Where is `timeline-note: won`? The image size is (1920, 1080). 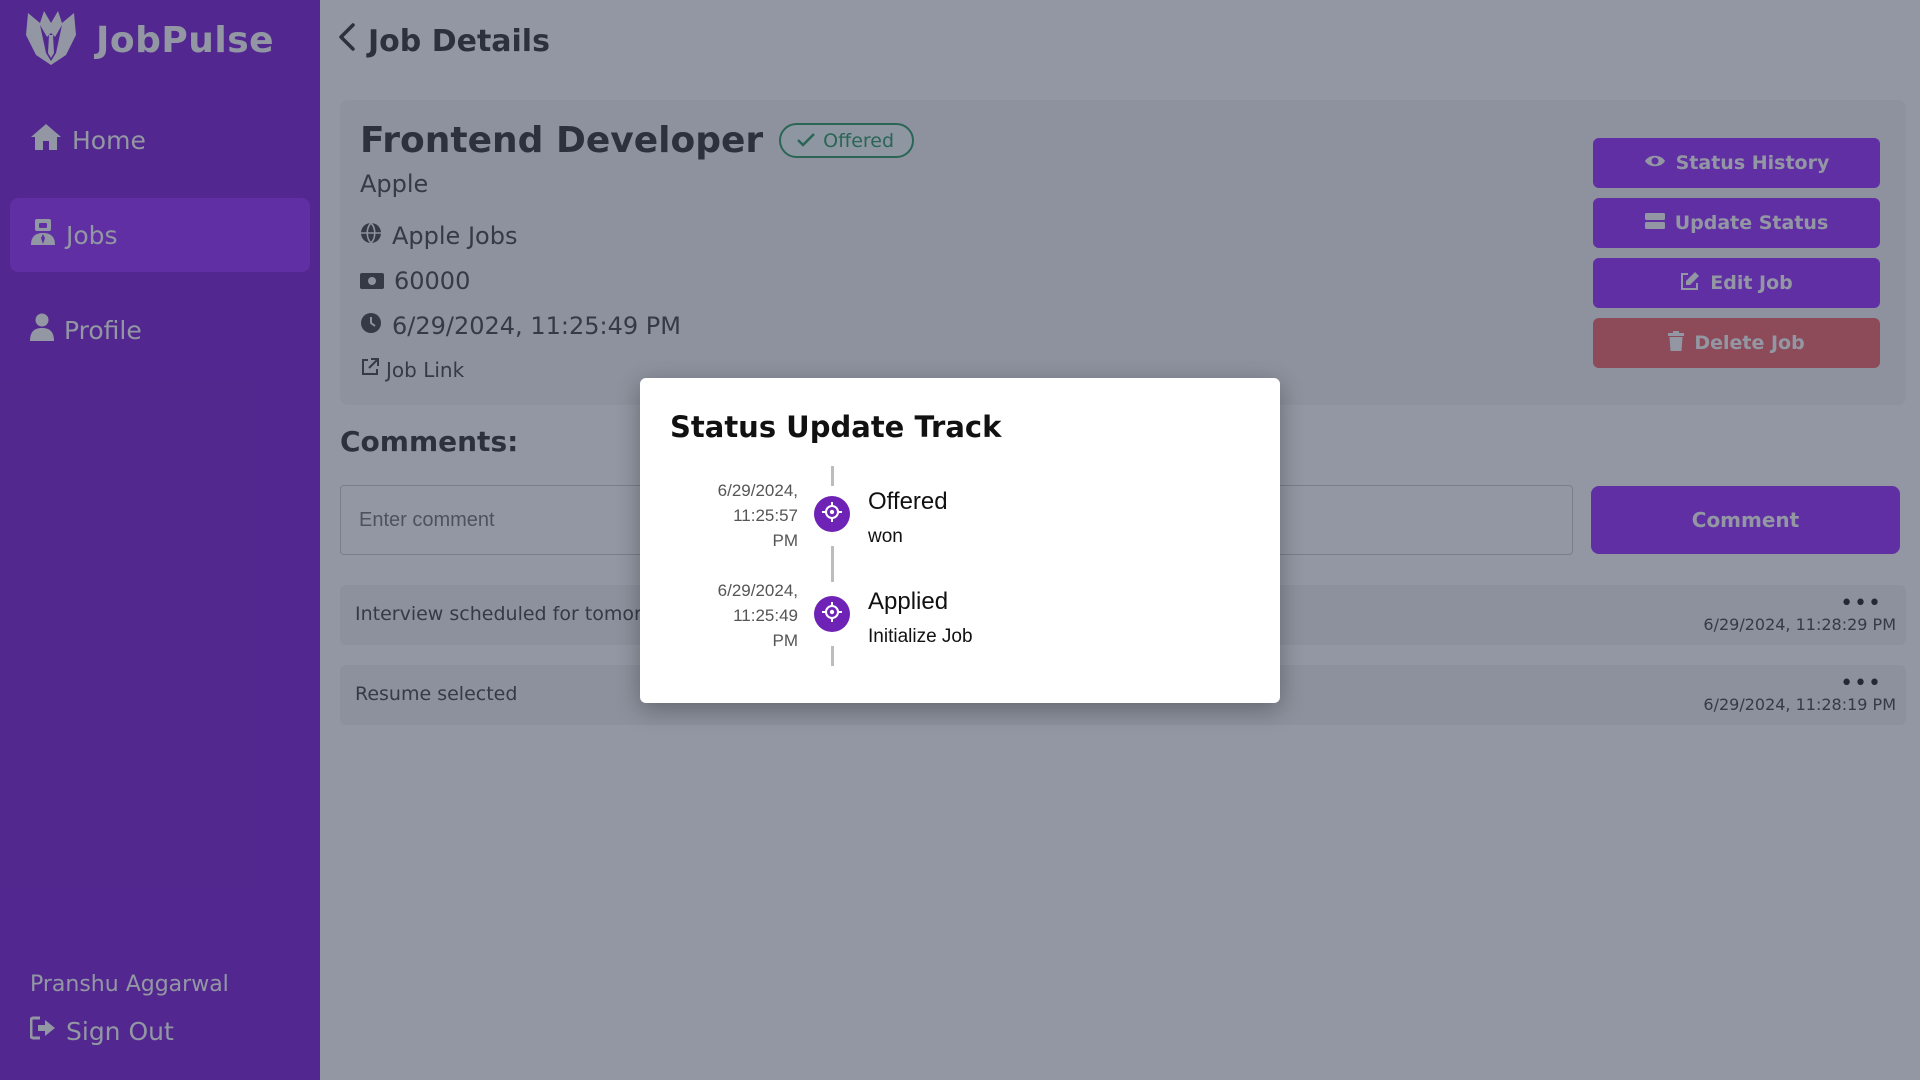 timeline-note: won is located at coordinates (885, 536).